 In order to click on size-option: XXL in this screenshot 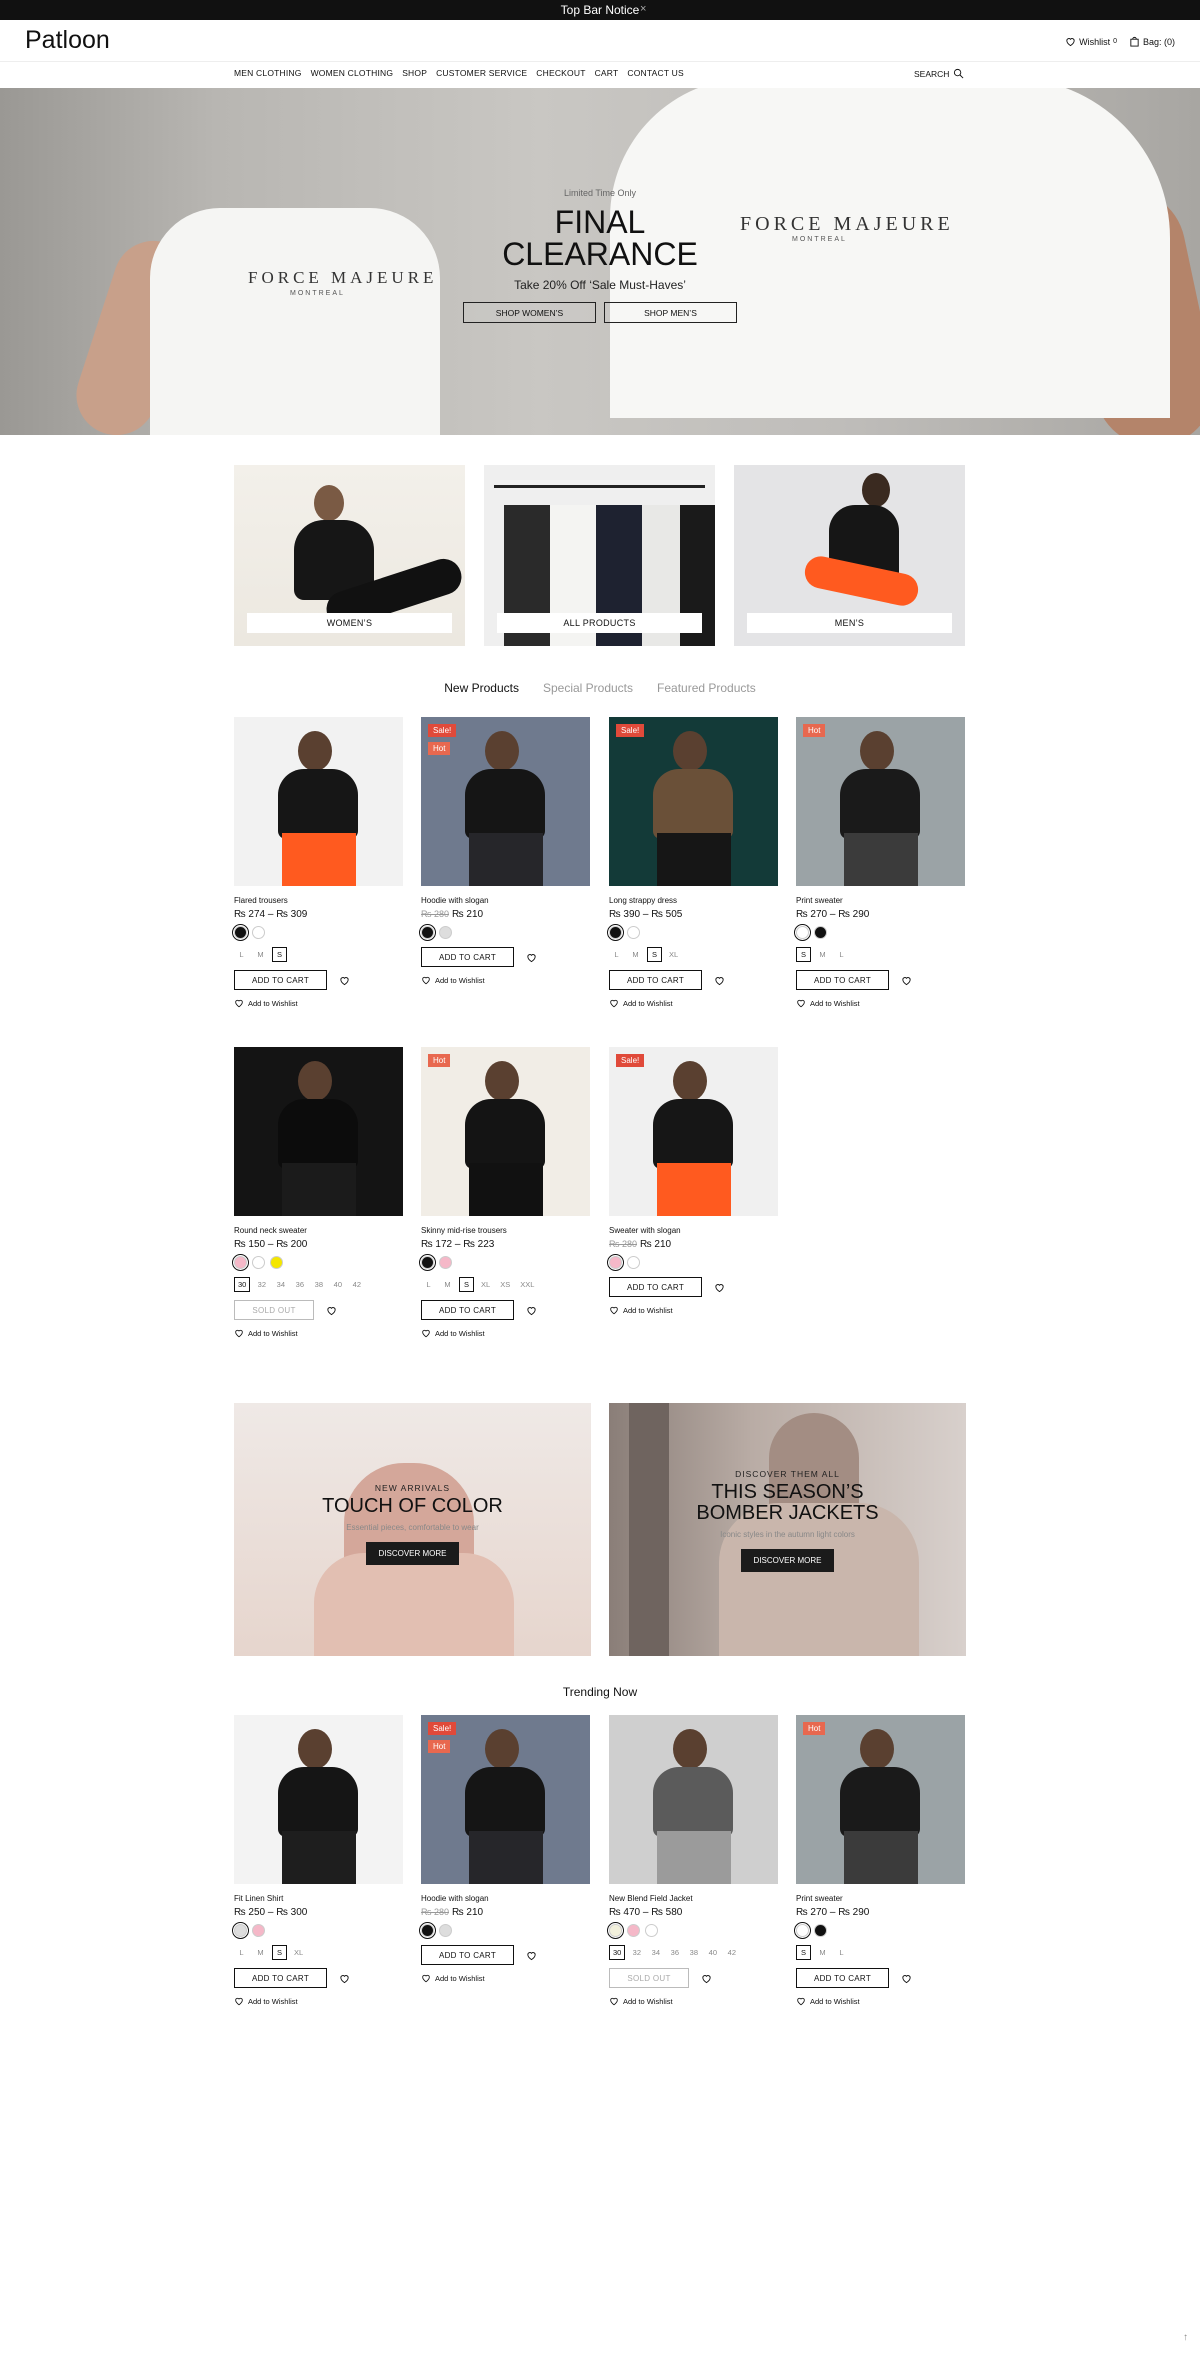, I will do `click(527, 1284)`.